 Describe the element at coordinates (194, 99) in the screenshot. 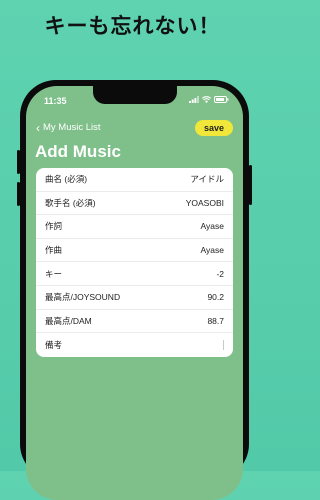

I see `signal-icon` at that location.